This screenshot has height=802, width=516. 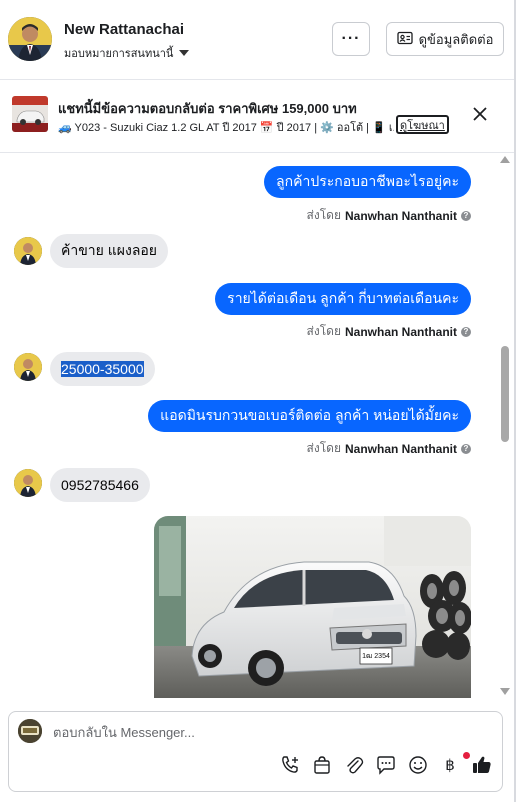 I want to click on view-ad-link: ดูโฆษณา, so click(x=422, y=124).